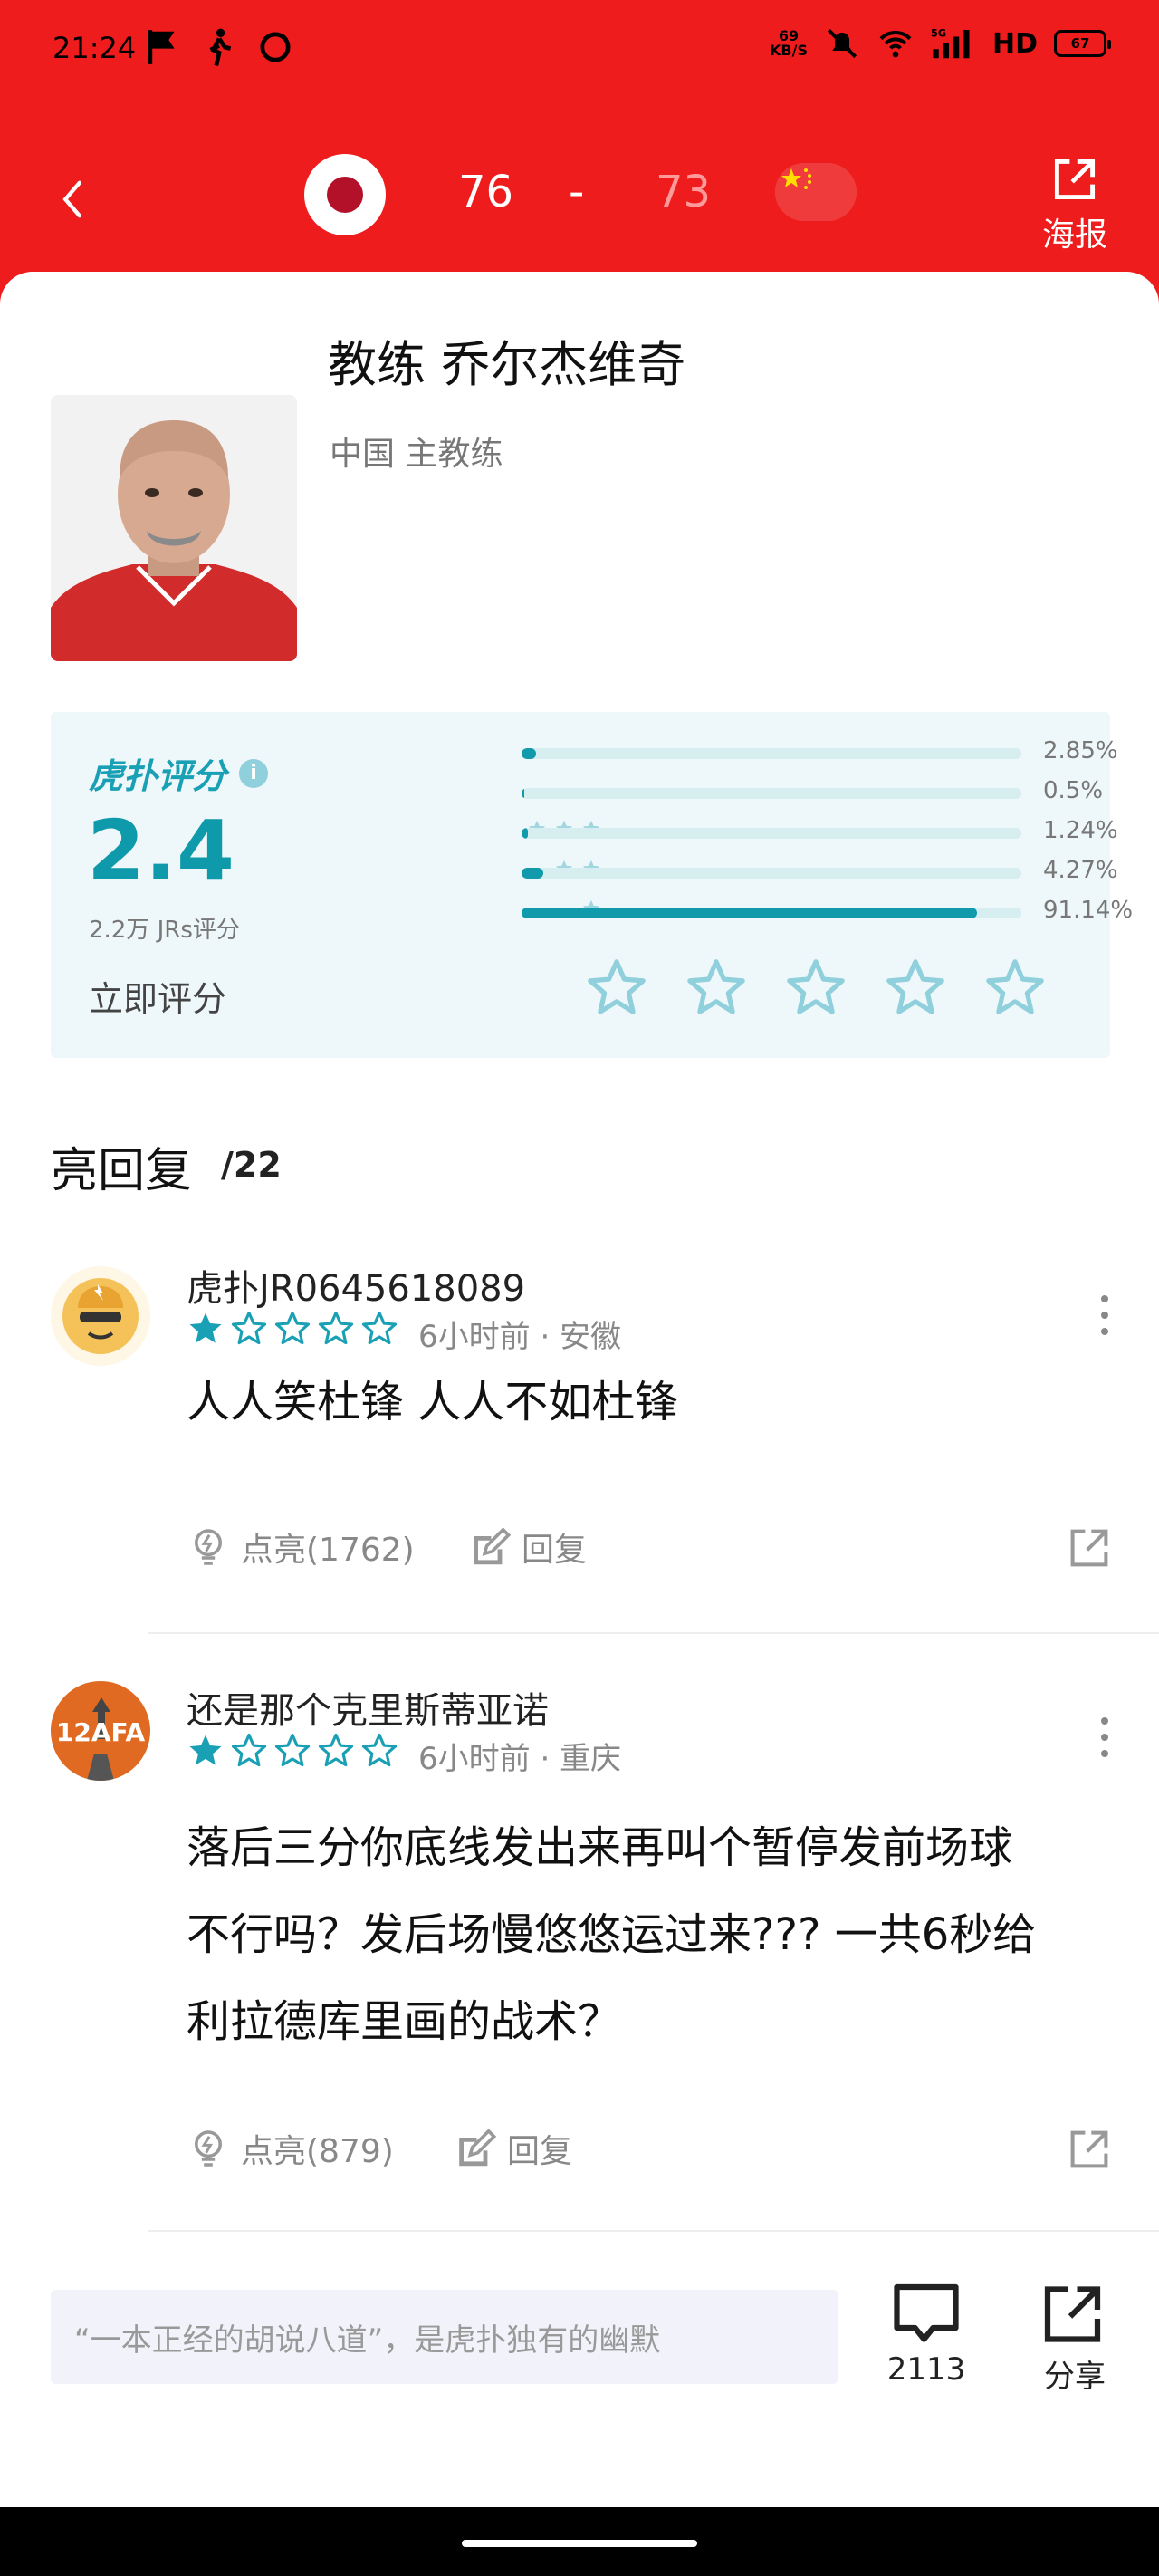 The image size is (1159, 2576). Describe the element at coordinates (926, 2369) in the screenshot. I see `comment-count: 2113` at that location.